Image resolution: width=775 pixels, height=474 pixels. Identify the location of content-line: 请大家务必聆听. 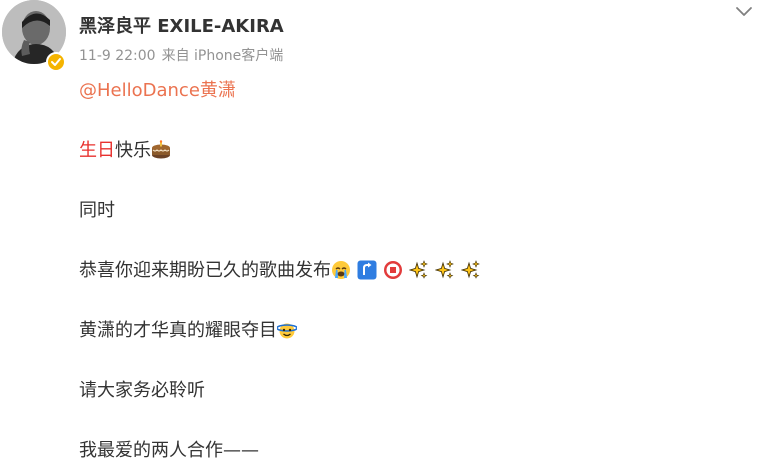
(142, 390).